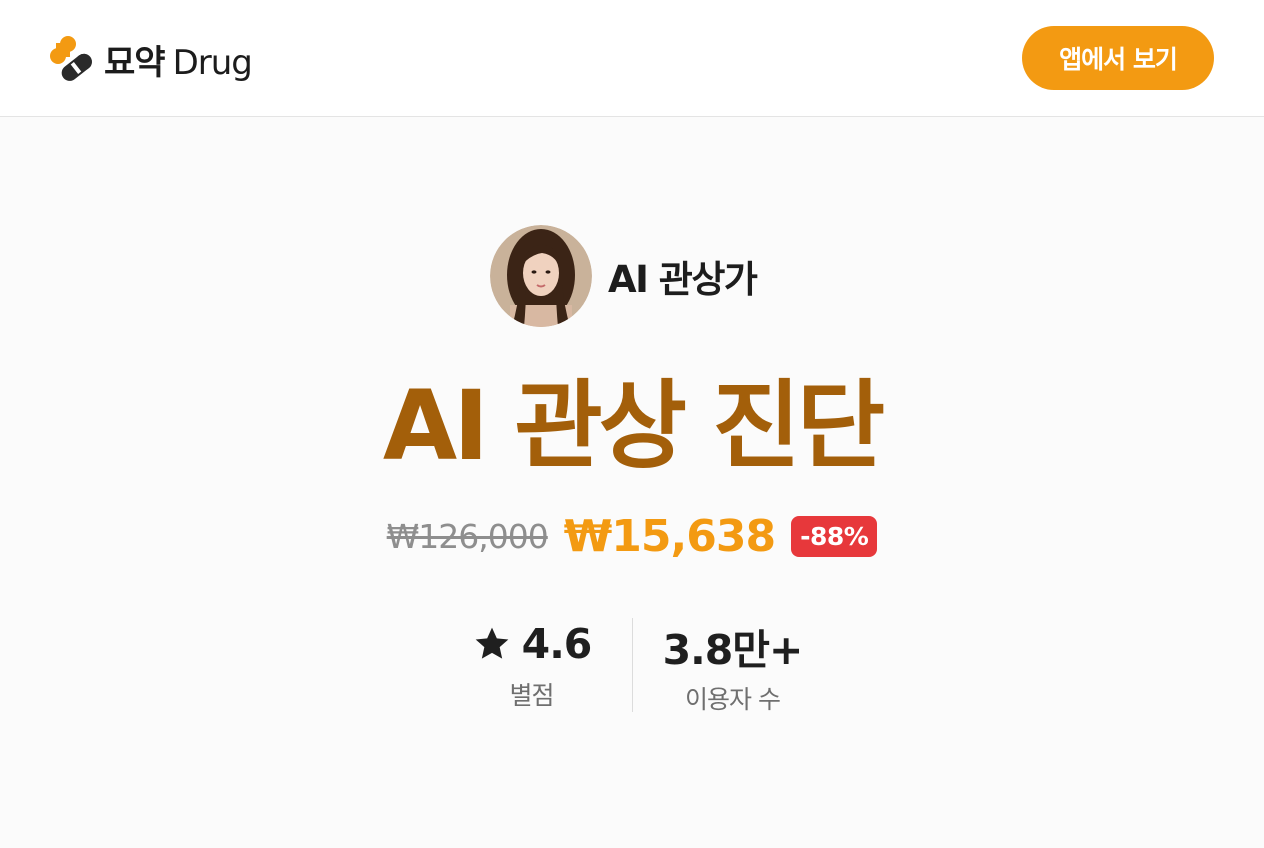  I want to click on profile: AI 관상가, so click(624, 276).